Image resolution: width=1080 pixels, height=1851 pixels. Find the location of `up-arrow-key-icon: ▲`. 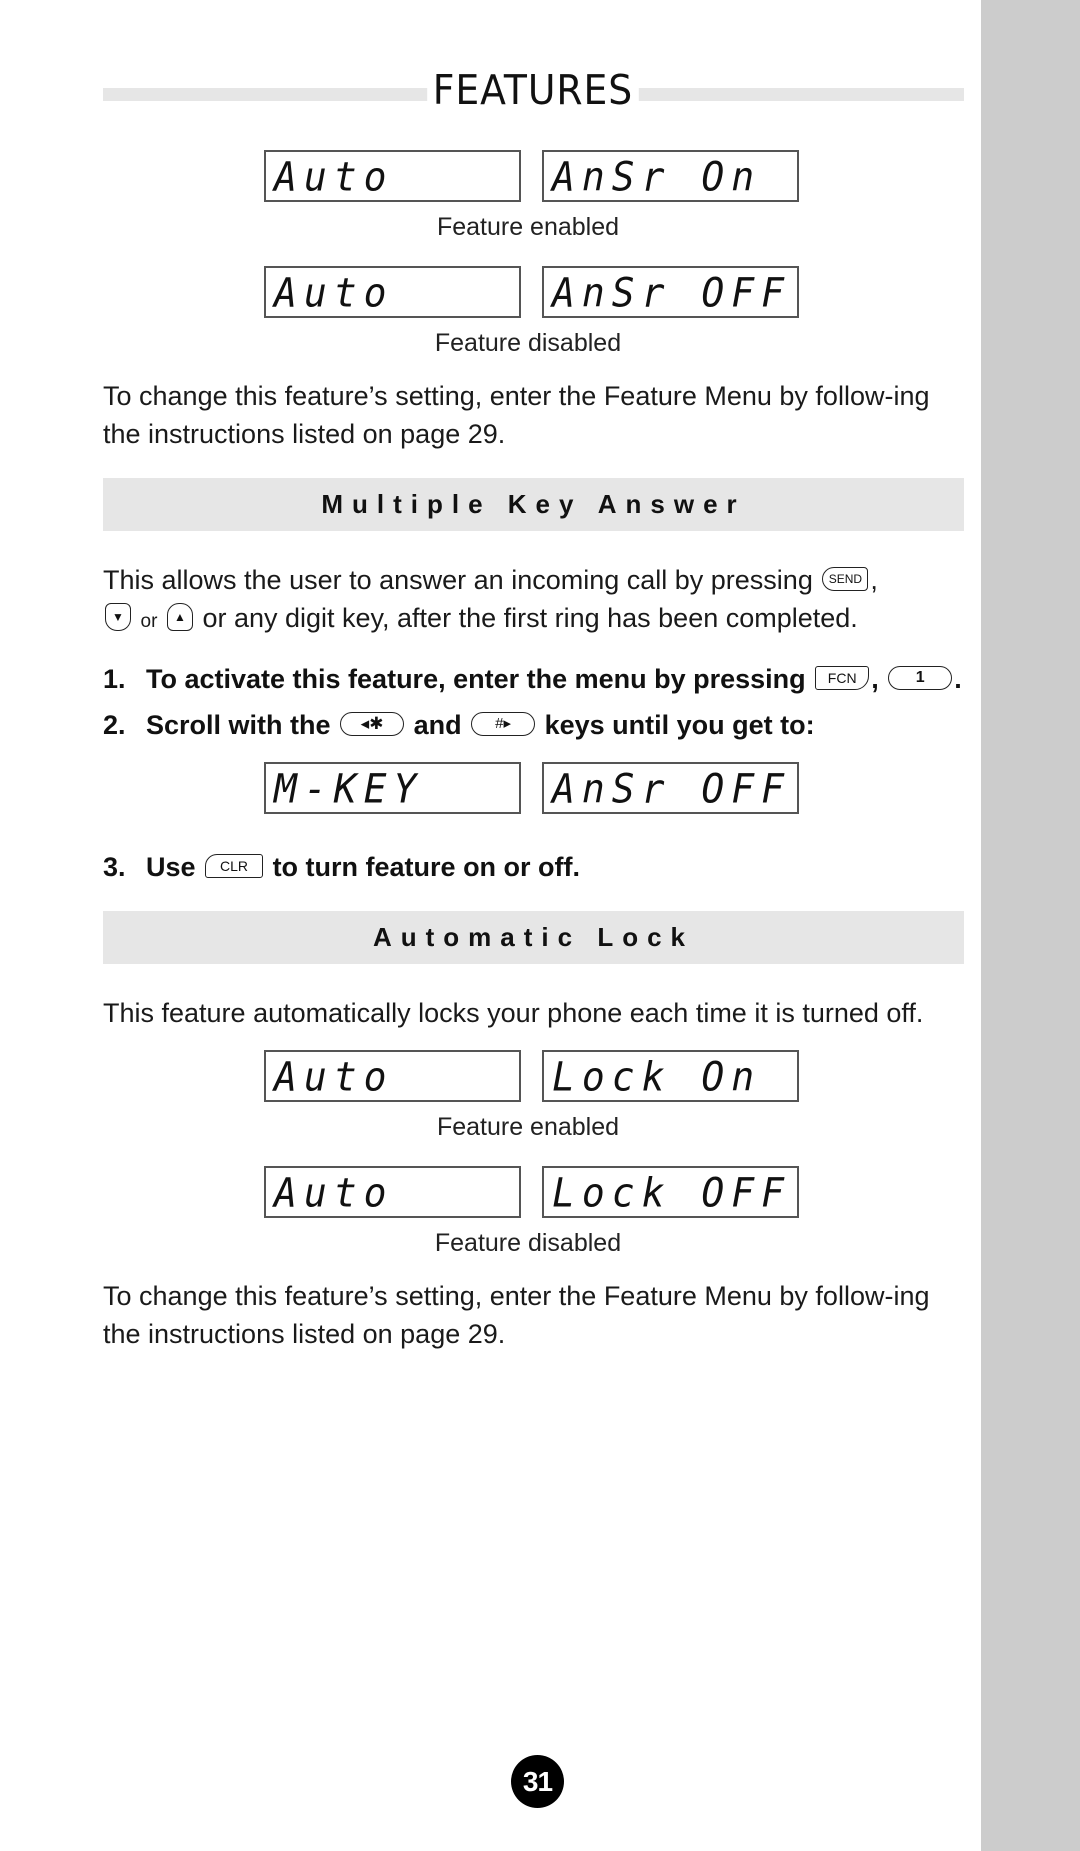

up-arrow-key-icon: ▲ is located at coordinates (179, 616).